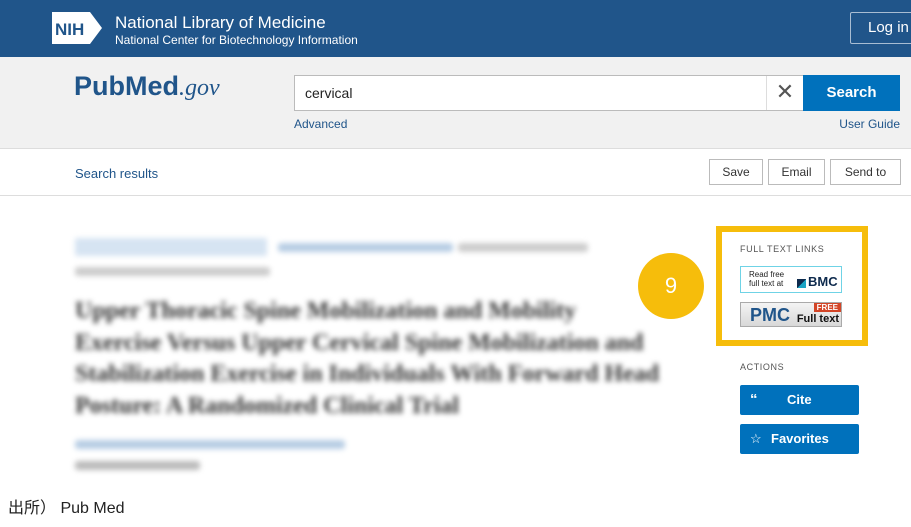 This screenshot has height=527, width=911. Describe the element at coordinates (782, 249) in the screenshot. I see `full-text-links-label: FULL TEXT LINKS` at that location.